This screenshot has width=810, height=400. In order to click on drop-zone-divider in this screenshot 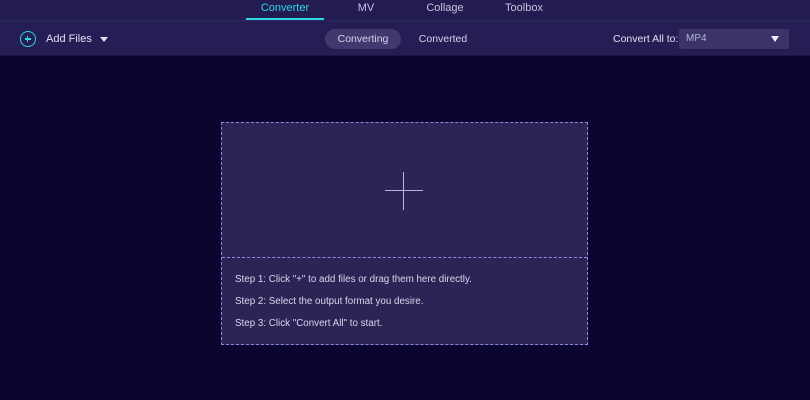, I will do `click(404, 257)`.